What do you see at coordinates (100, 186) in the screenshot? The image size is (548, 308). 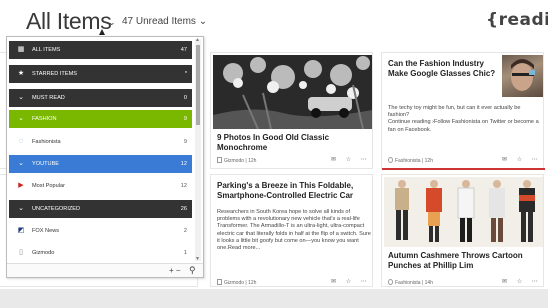 I see `feed-row-most-popular: ▶ Most Popular 12` at bounding box center [100, 186].